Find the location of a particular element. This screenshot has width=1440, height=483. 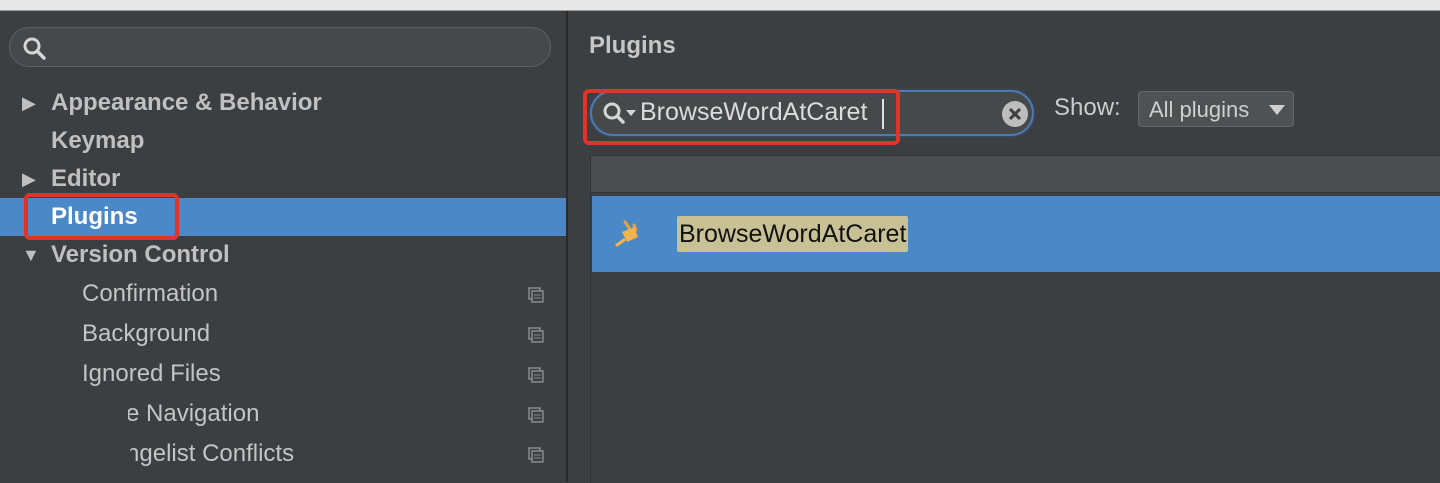

sidebar-item-label: Plugins is located at coordinates (94, 216).